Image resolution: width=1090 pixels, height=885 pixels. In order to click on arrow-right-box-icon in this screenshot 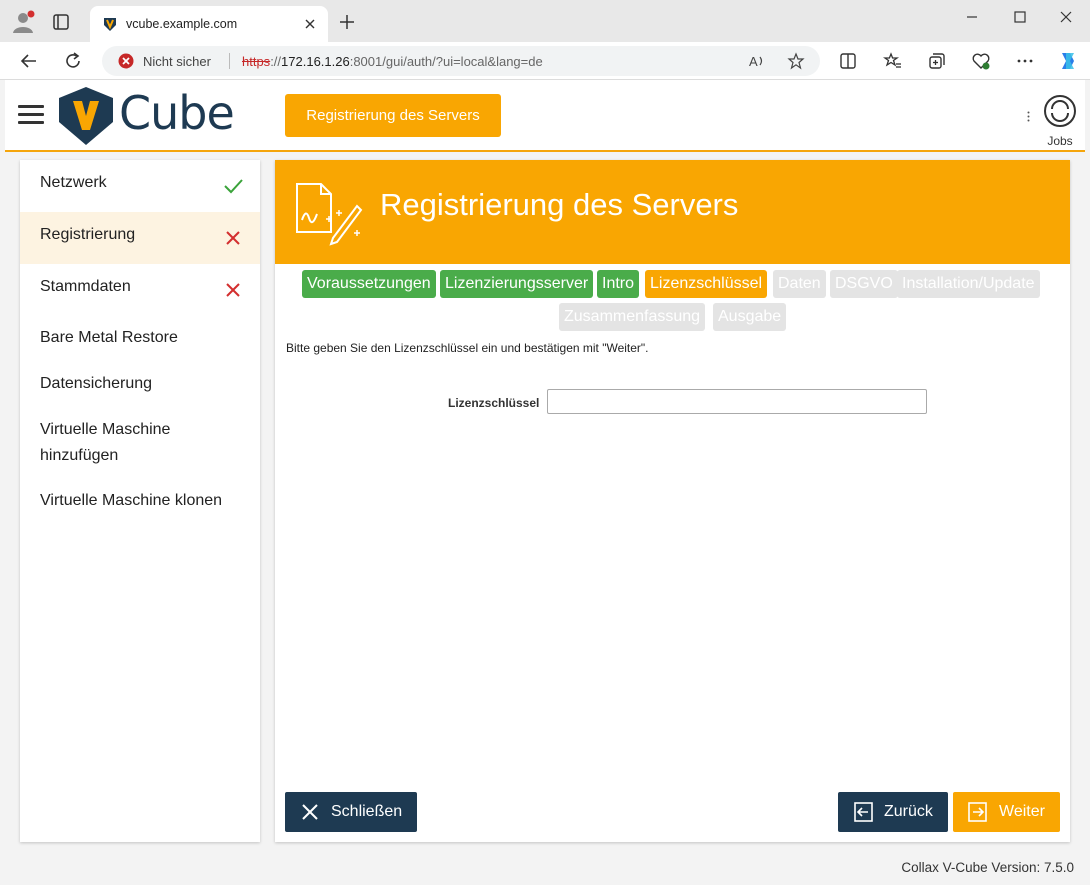, I will do `click(977, 812)`.